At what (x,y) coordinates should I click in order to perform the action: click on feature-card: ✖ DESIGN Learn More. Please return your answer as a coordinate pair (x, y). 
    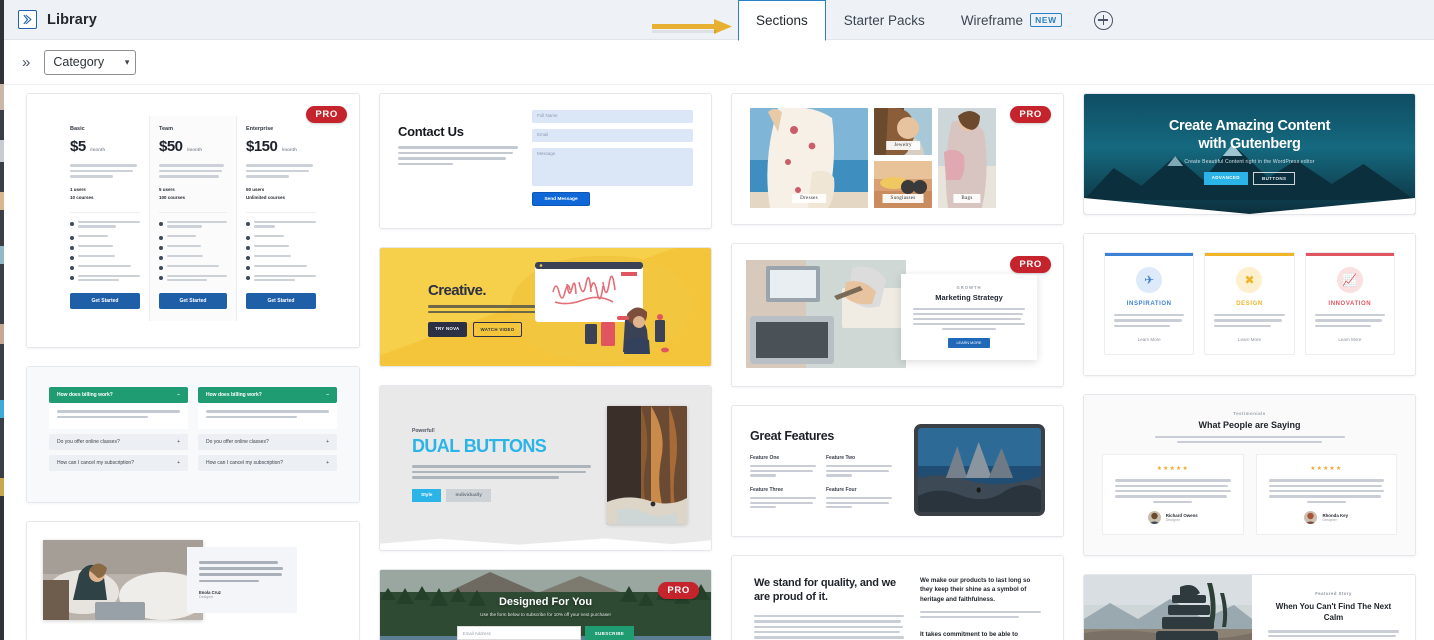
    Looking at the image, I should click on (1249, 304).